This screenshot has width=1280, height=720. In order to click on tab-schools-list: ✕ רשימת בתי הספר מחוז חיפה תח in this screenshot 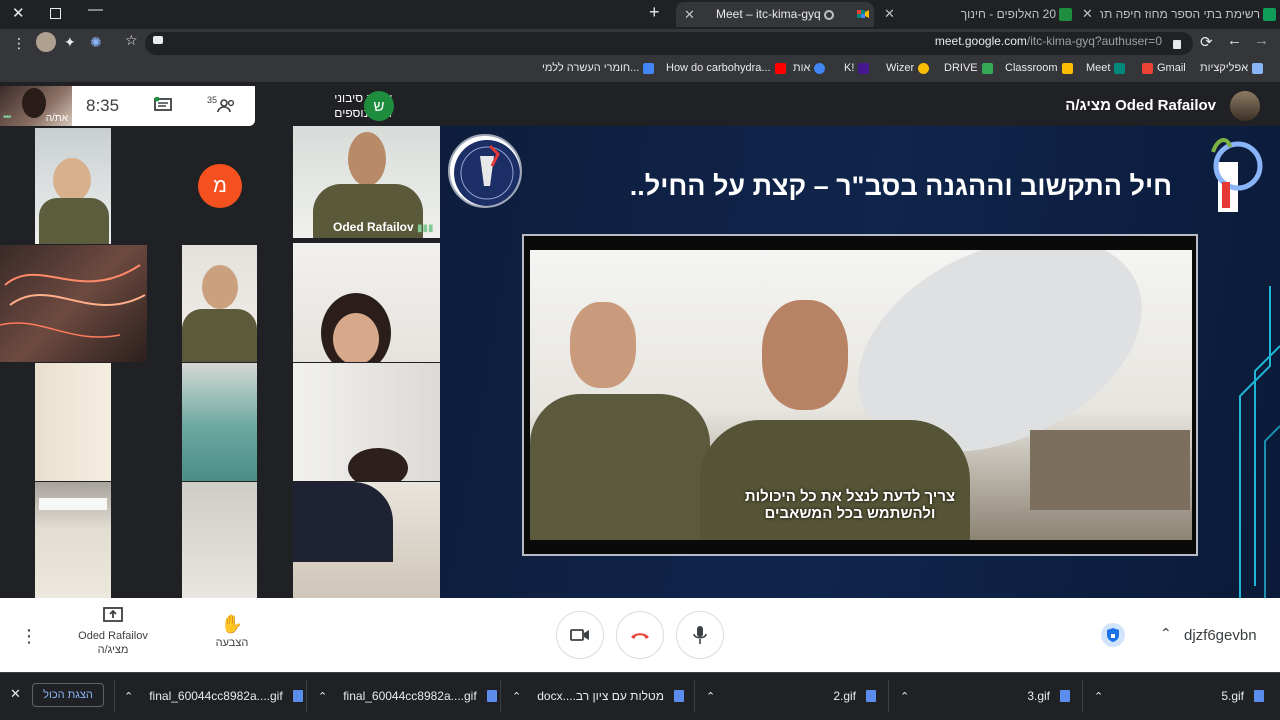, I will do `click(1178, 14)`.